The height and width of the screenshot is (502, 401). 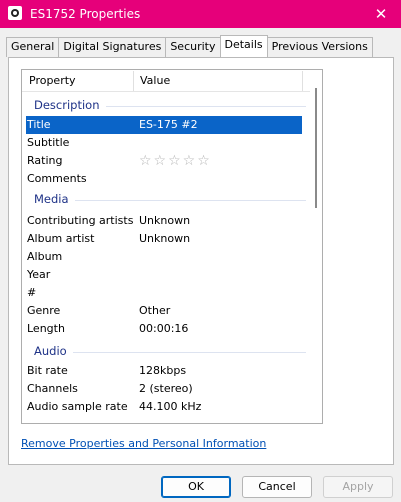 What do you see at coordinates (168, 125) in the screenshot?
I see `property-value: ES-175 #2` at bounding box center [168, 125].